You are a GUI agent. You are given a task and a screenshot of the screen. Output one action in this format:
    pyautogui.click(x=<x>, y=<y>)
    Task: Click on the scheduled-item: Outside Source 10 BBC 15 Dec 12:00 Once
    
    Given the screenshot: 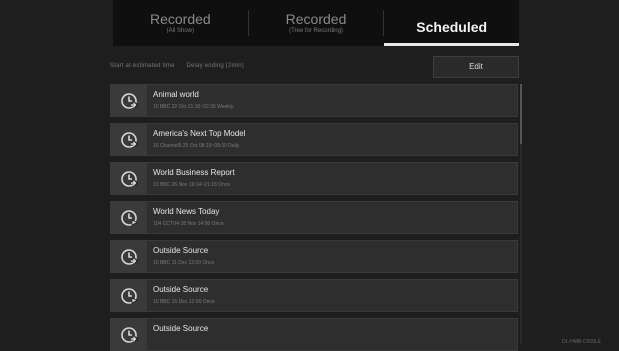 What is the action you would take?
    pyautogui.click(x=314, y=295)
    